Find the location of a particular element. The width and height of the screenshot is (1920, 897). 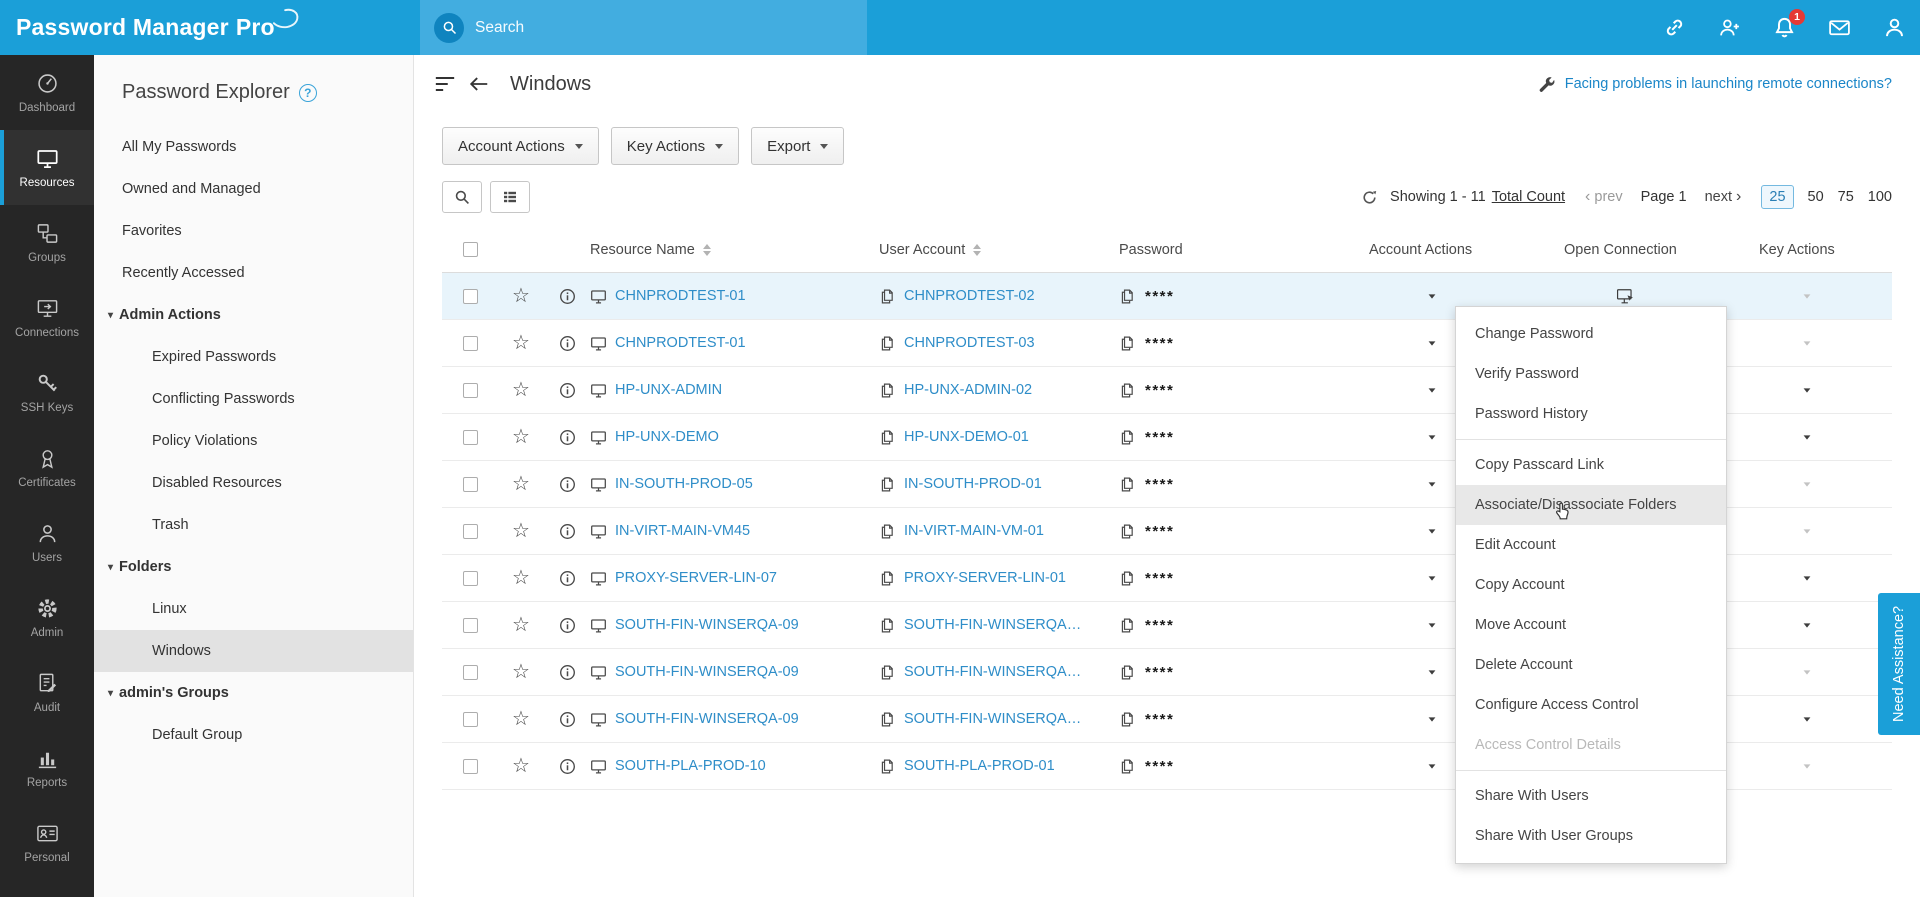

page-size-75: 75 is located at coordinates (1846, 197).